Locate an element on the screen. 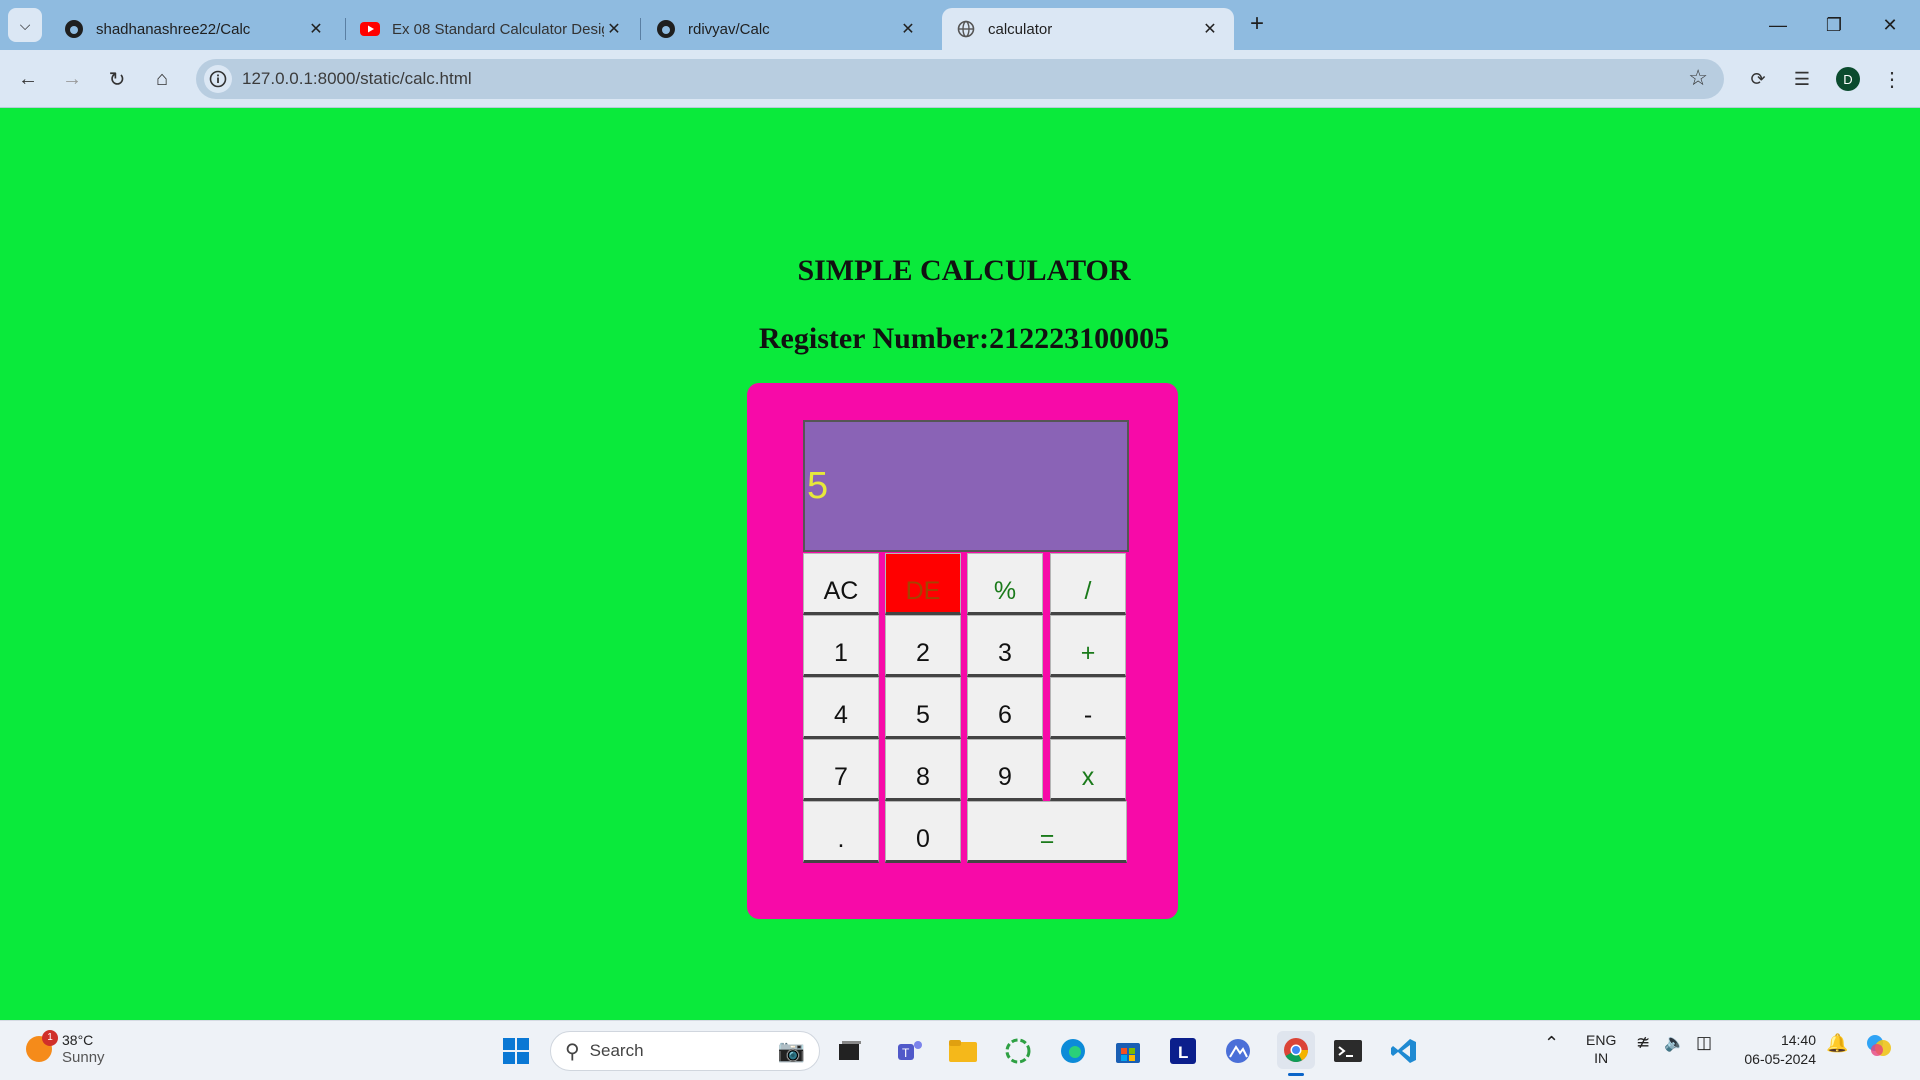  svg-text: T is located at coordinates (906, 1053).